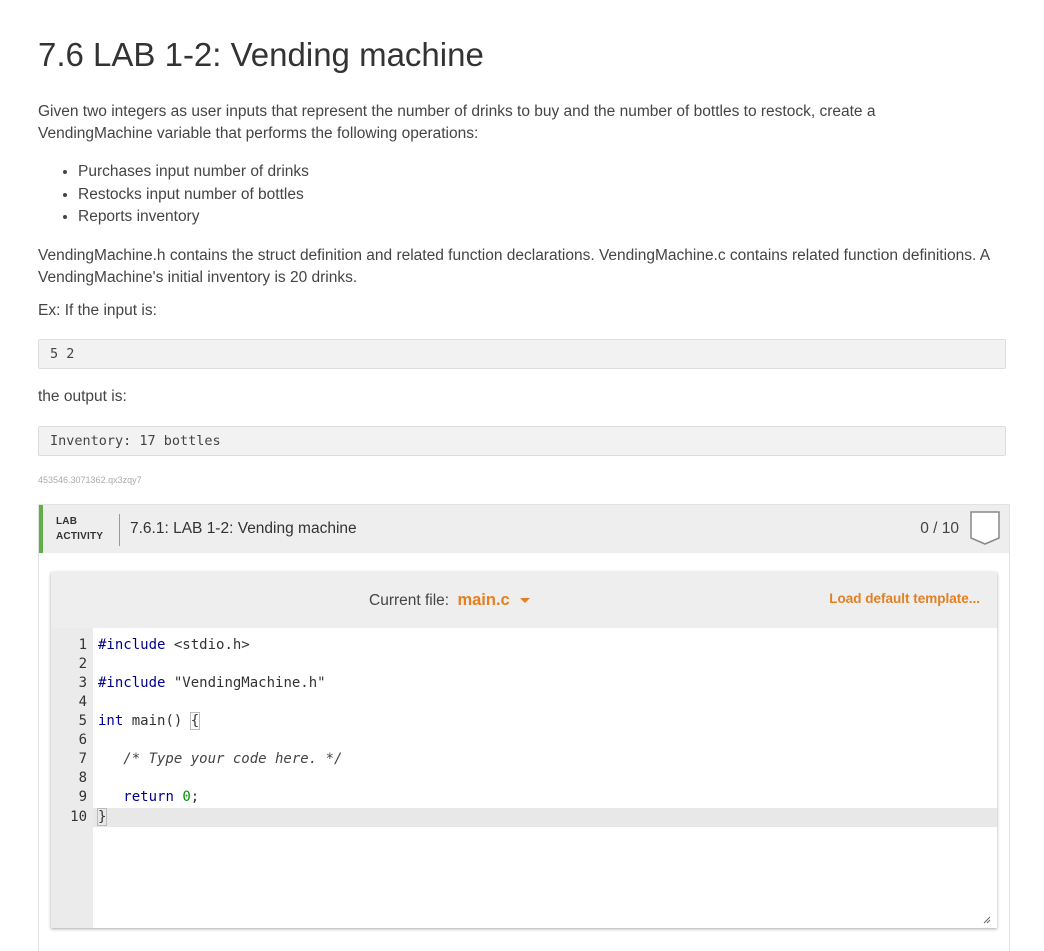  Describe the element at coordinates (82, 396) in the screenshot. I see `example-output-label: the output is:` at that location.